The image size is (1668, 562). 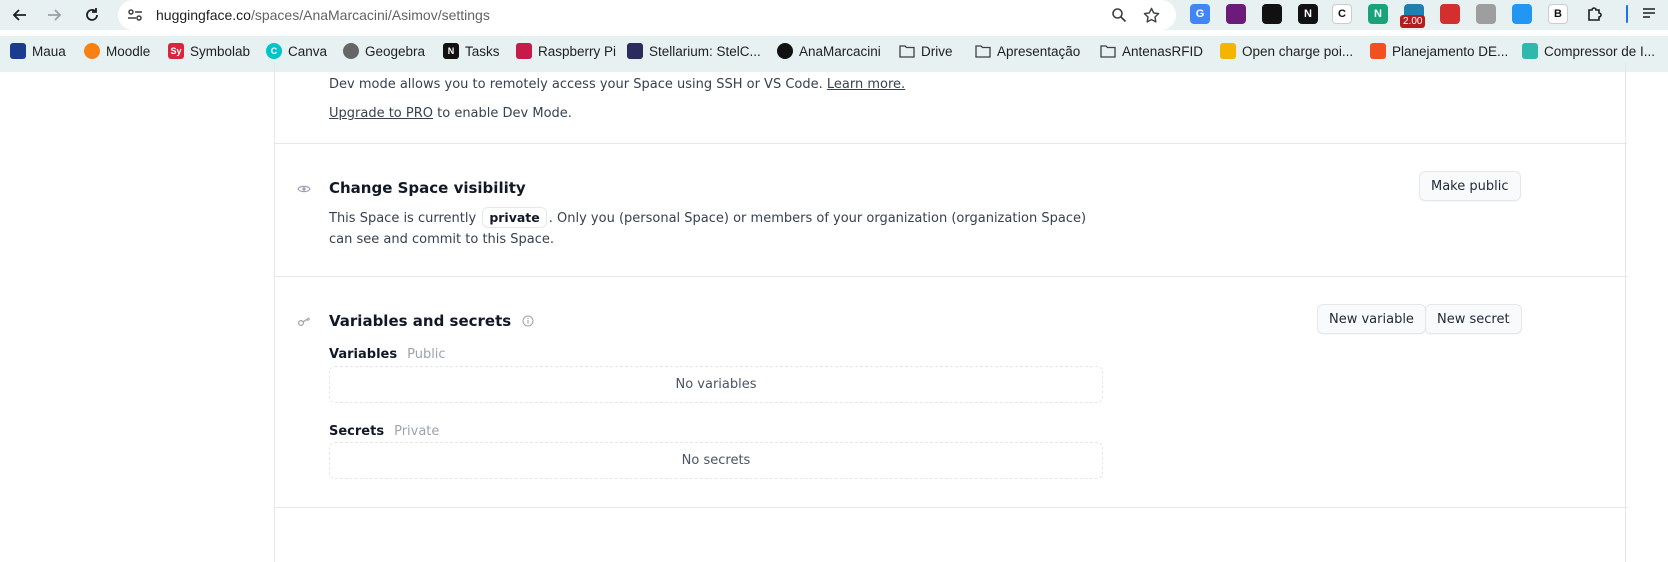 I want to click on zoom-icon, so click(x=1119, y=15).